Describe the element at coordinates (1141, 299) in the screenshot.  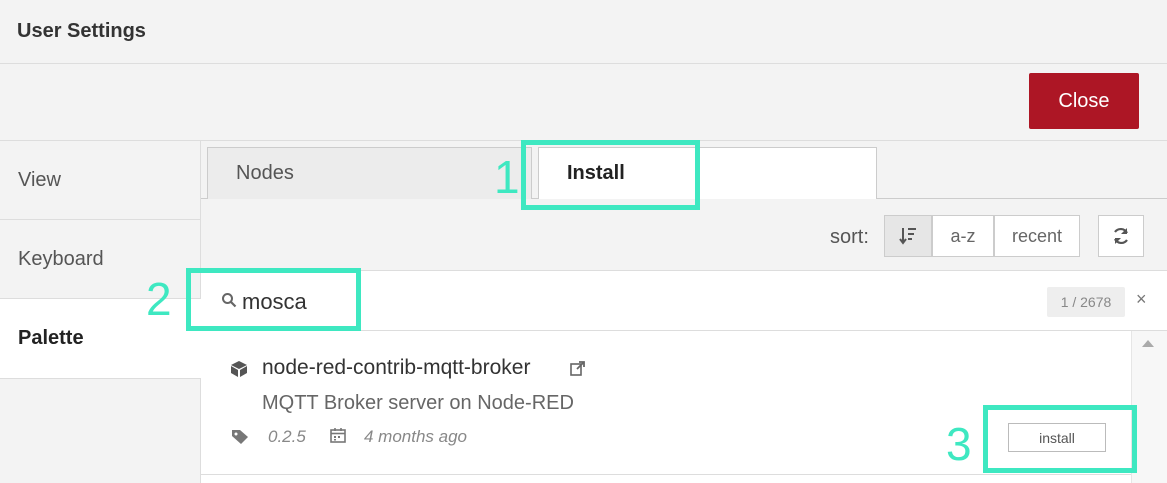
I see `clear-search-icon: ×` at that location.